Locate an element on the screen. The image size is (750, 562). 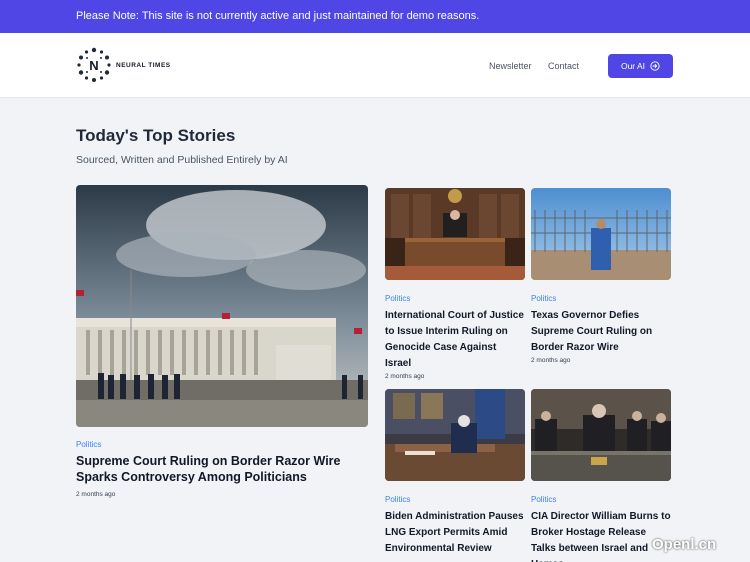
arrow-circle-right-icon is located at coordinates (655, 66).